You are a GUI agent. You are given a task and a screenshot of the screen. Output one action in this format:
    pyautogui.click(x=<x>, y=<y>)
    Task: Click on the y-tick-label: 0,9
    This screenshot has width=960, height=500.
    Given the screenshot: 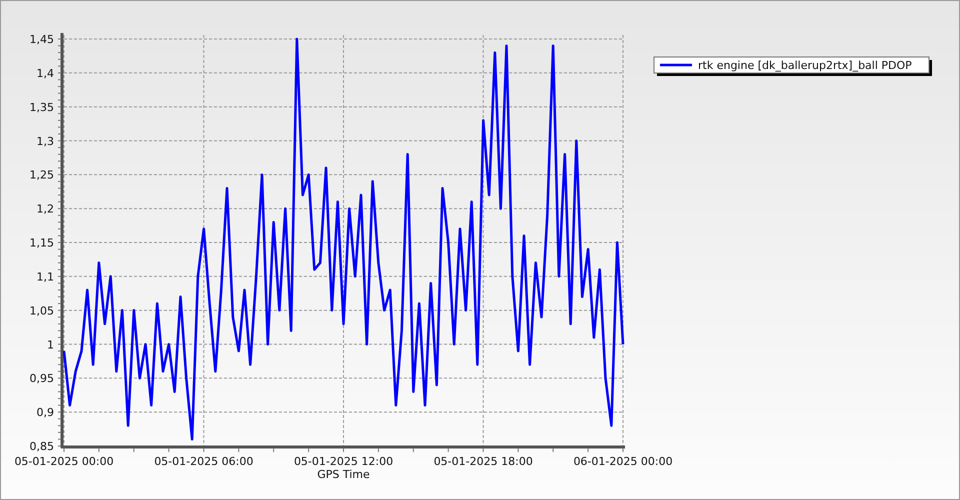 What is the action you would take?
    pyautogui.click(x=45, y=413)
    